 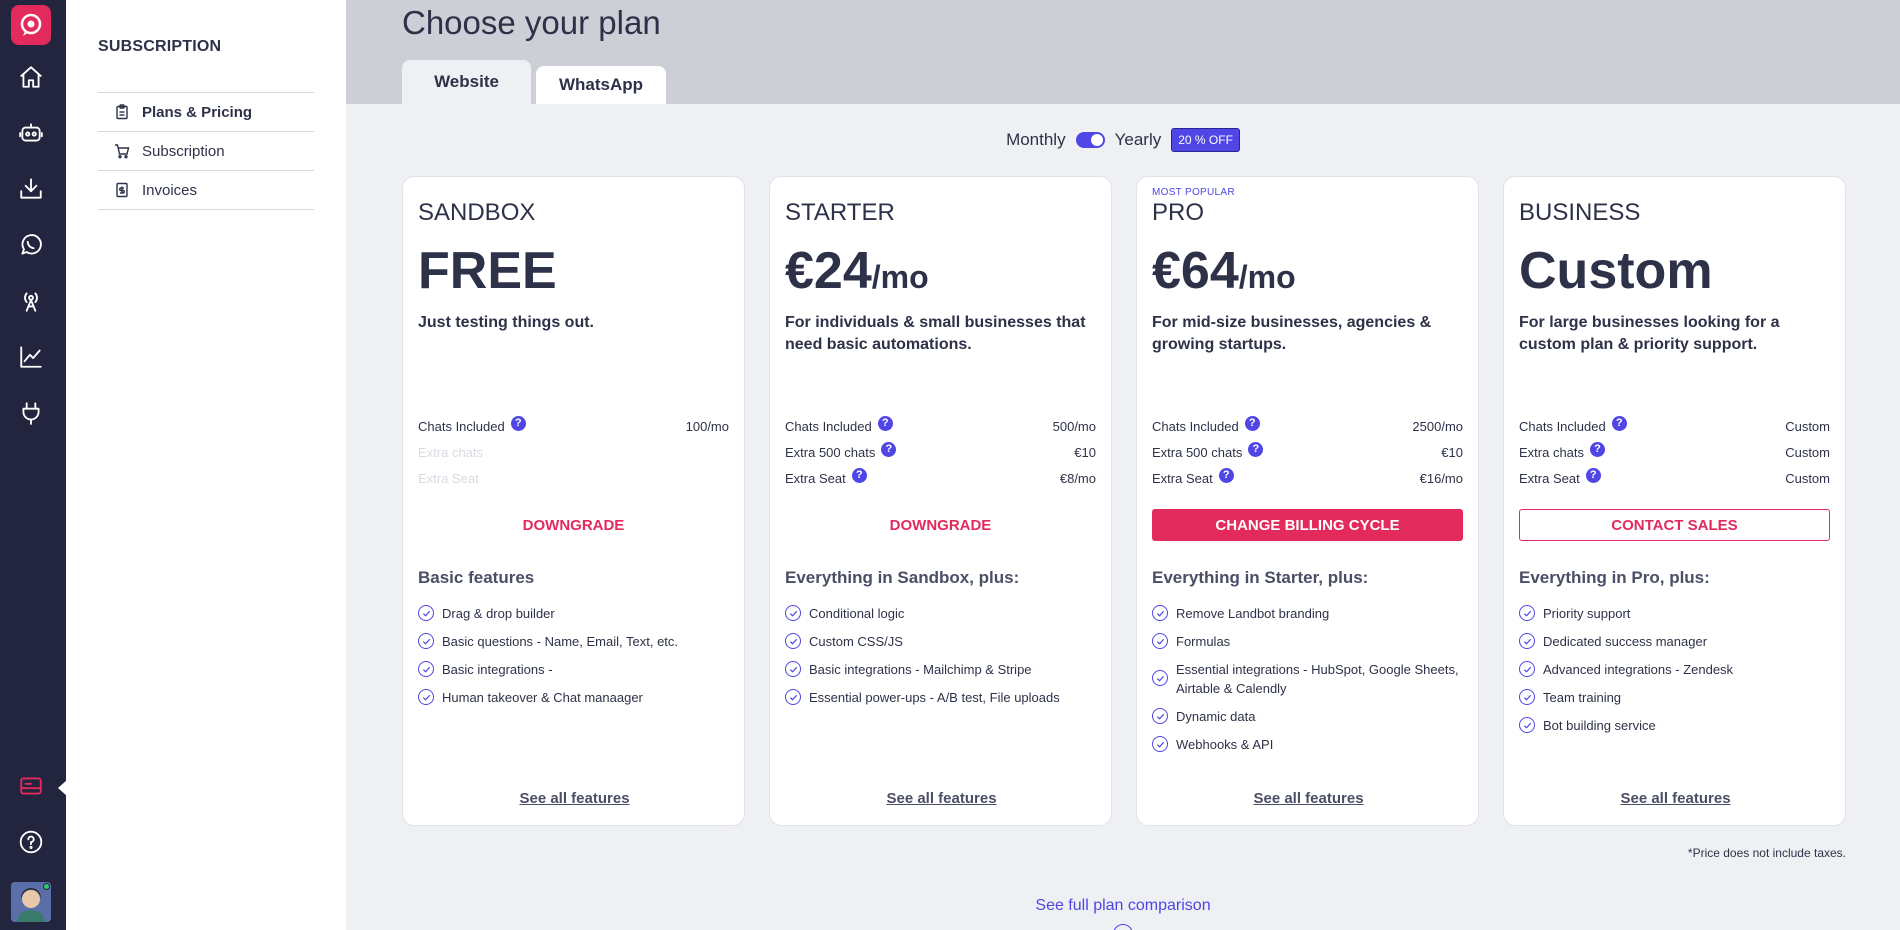 What do you see at coordinates (1679, 725) in the screenshot?
I see `feature-item: Bot building service` at bounding box center [1679, 725].